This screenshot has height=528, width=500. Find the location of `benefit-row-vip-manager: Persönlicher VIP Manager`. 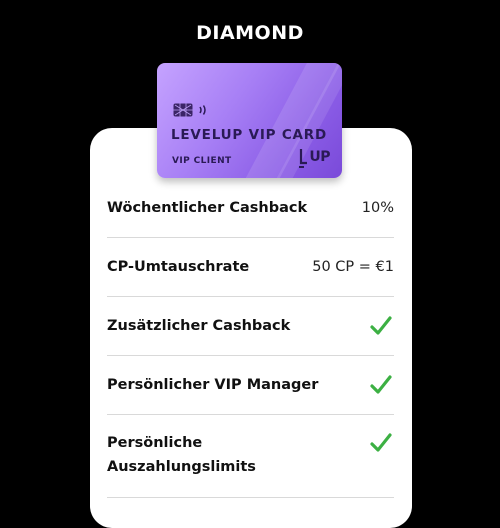

benefit-row-vip-manager: Persönlicher VIP Manager is located at coordinates (250, 393).